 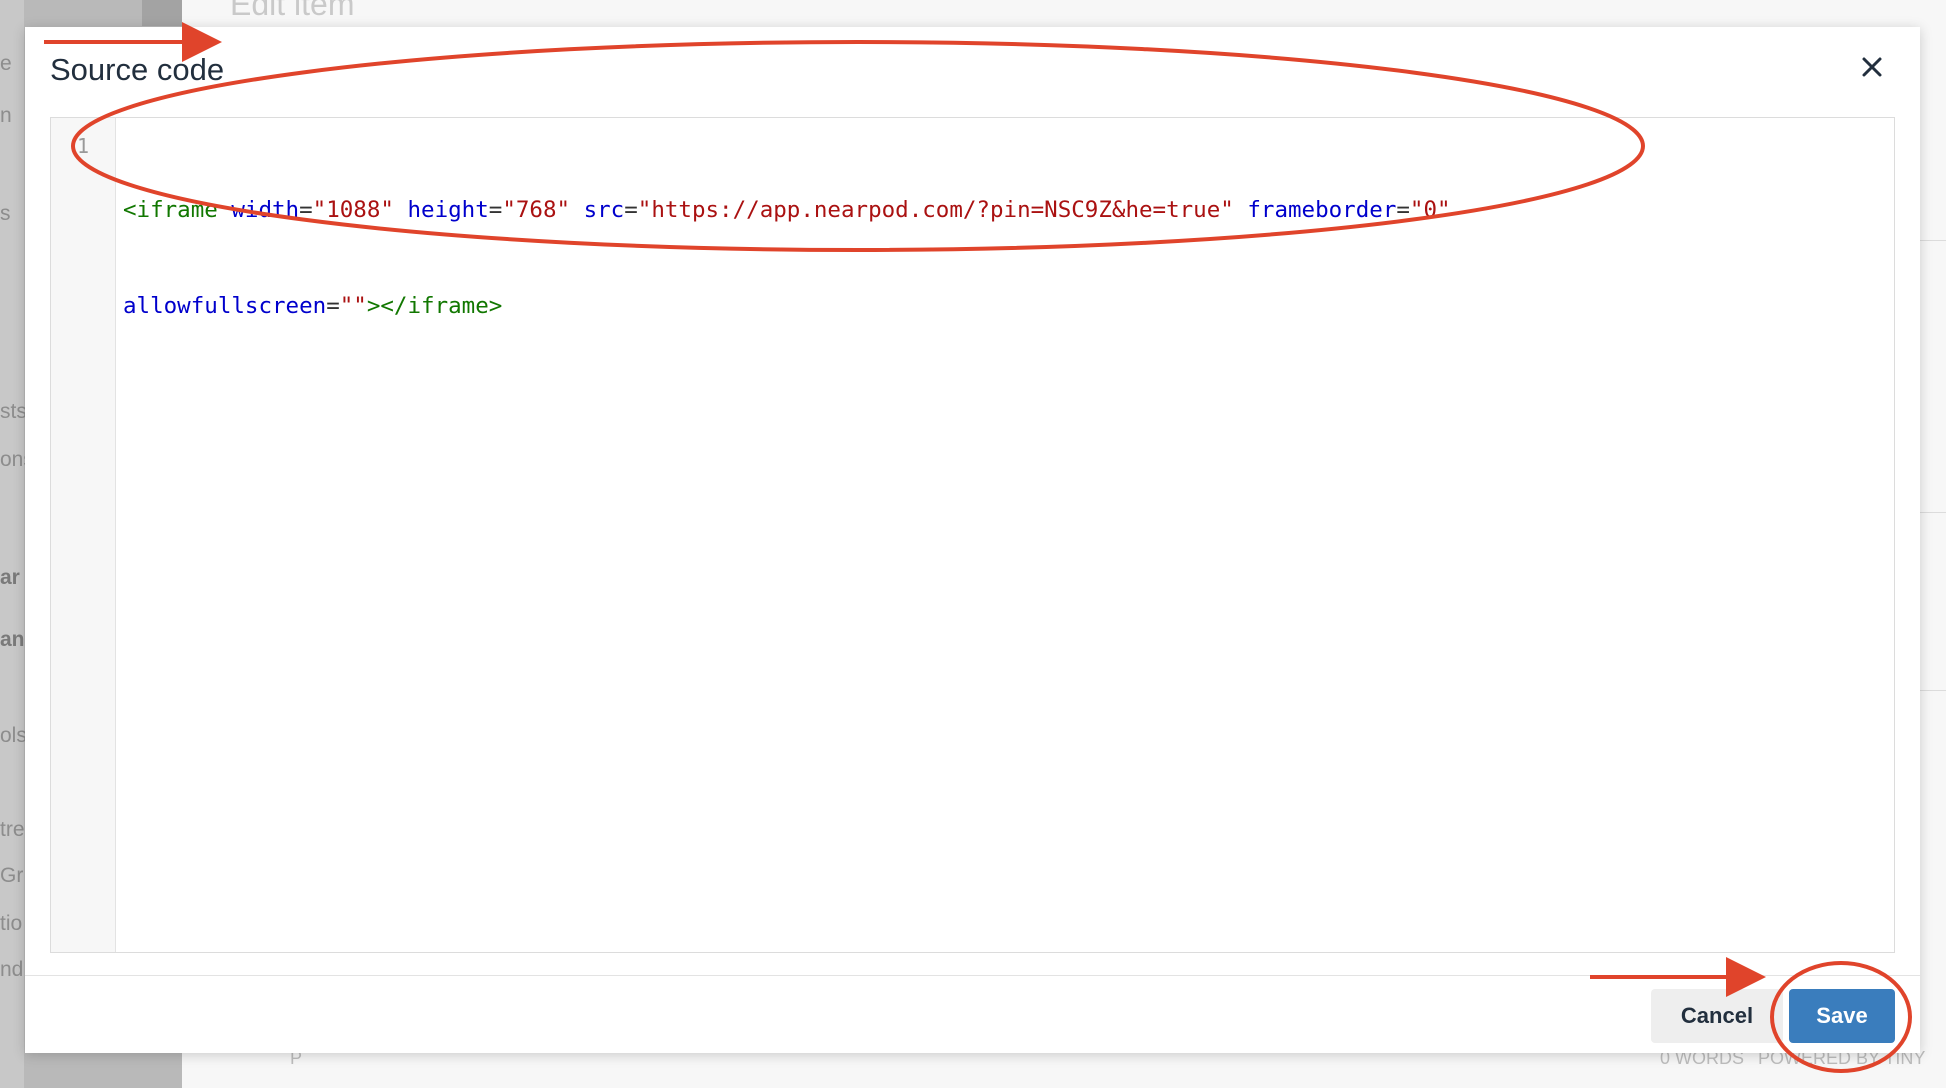 What do you see at coordinates (353, 306) in the screenshot?
I see `code-token-str: ""` at bounding box center [353, 306].